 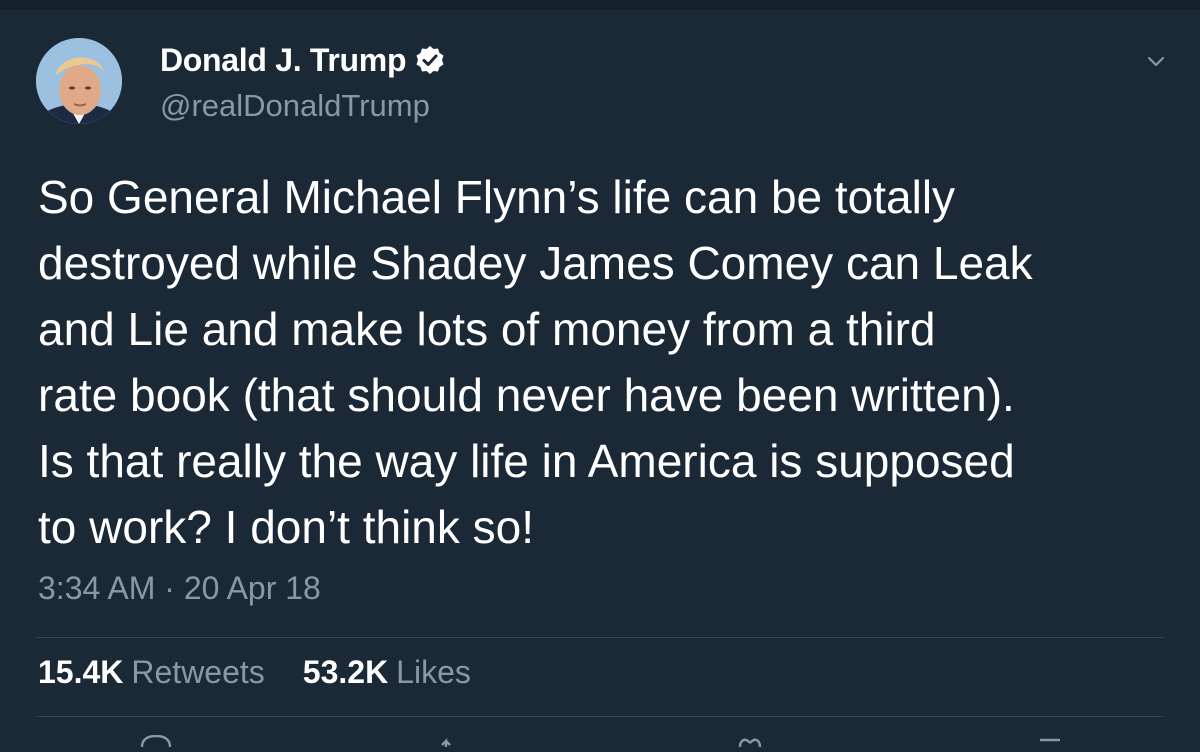 I want to click on tweet-actions-bar, so click(x=600, y=741).